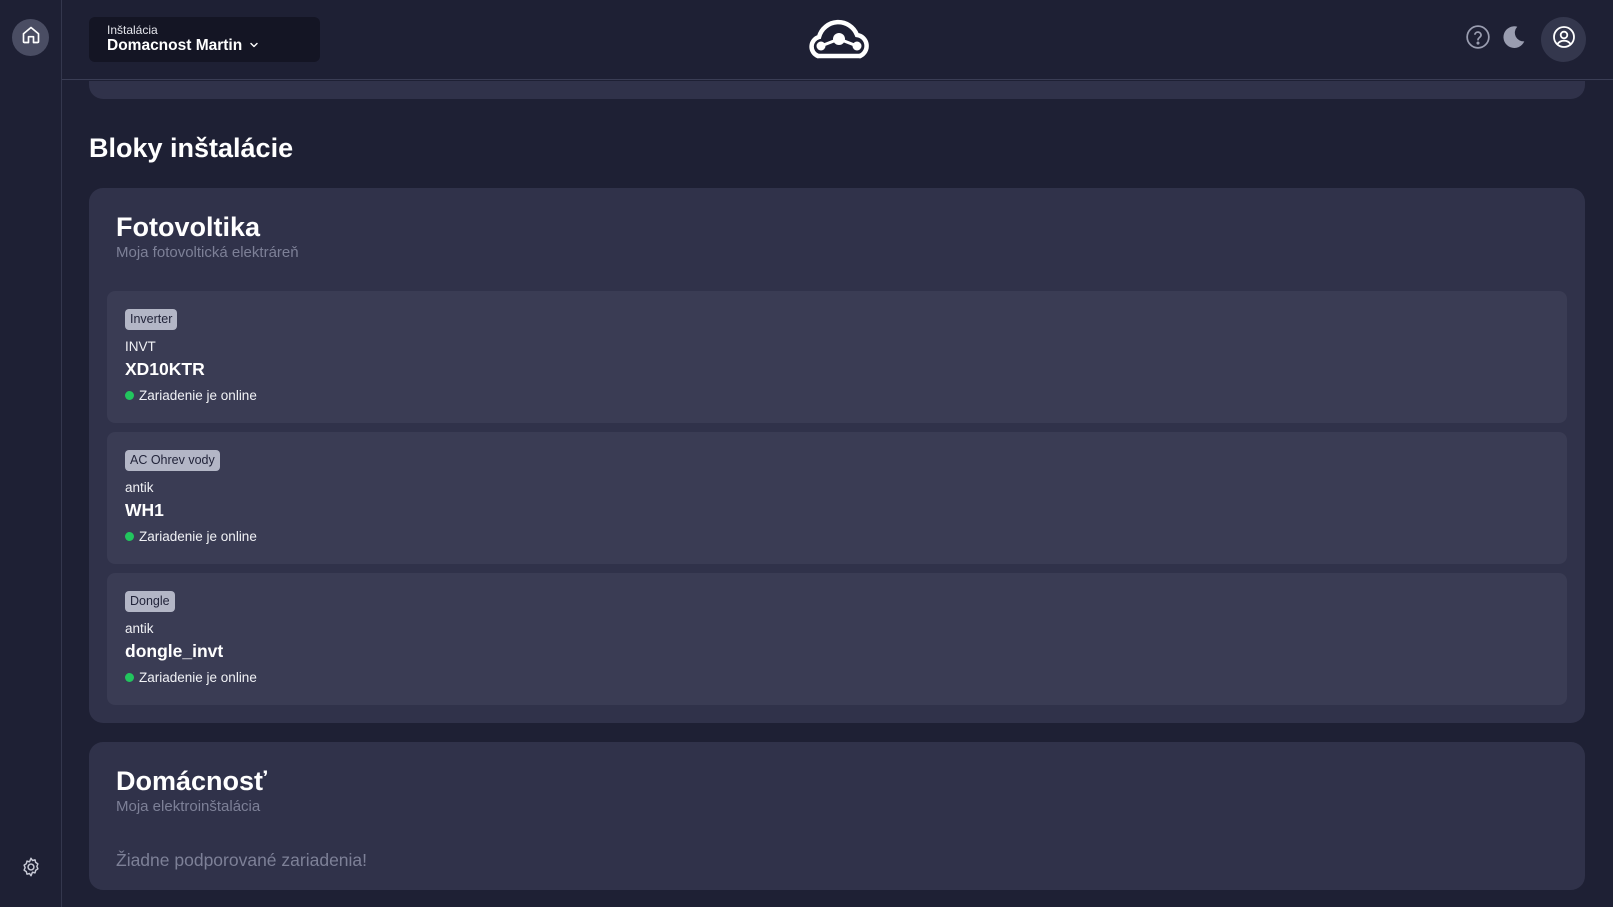 Image resolution: width=1613 pixels, height=907 pixels. What do you see at coordinates (188, 227) in the screenshot?
I see `block-title: Fotovoltika` at bounding box center [188, 227].